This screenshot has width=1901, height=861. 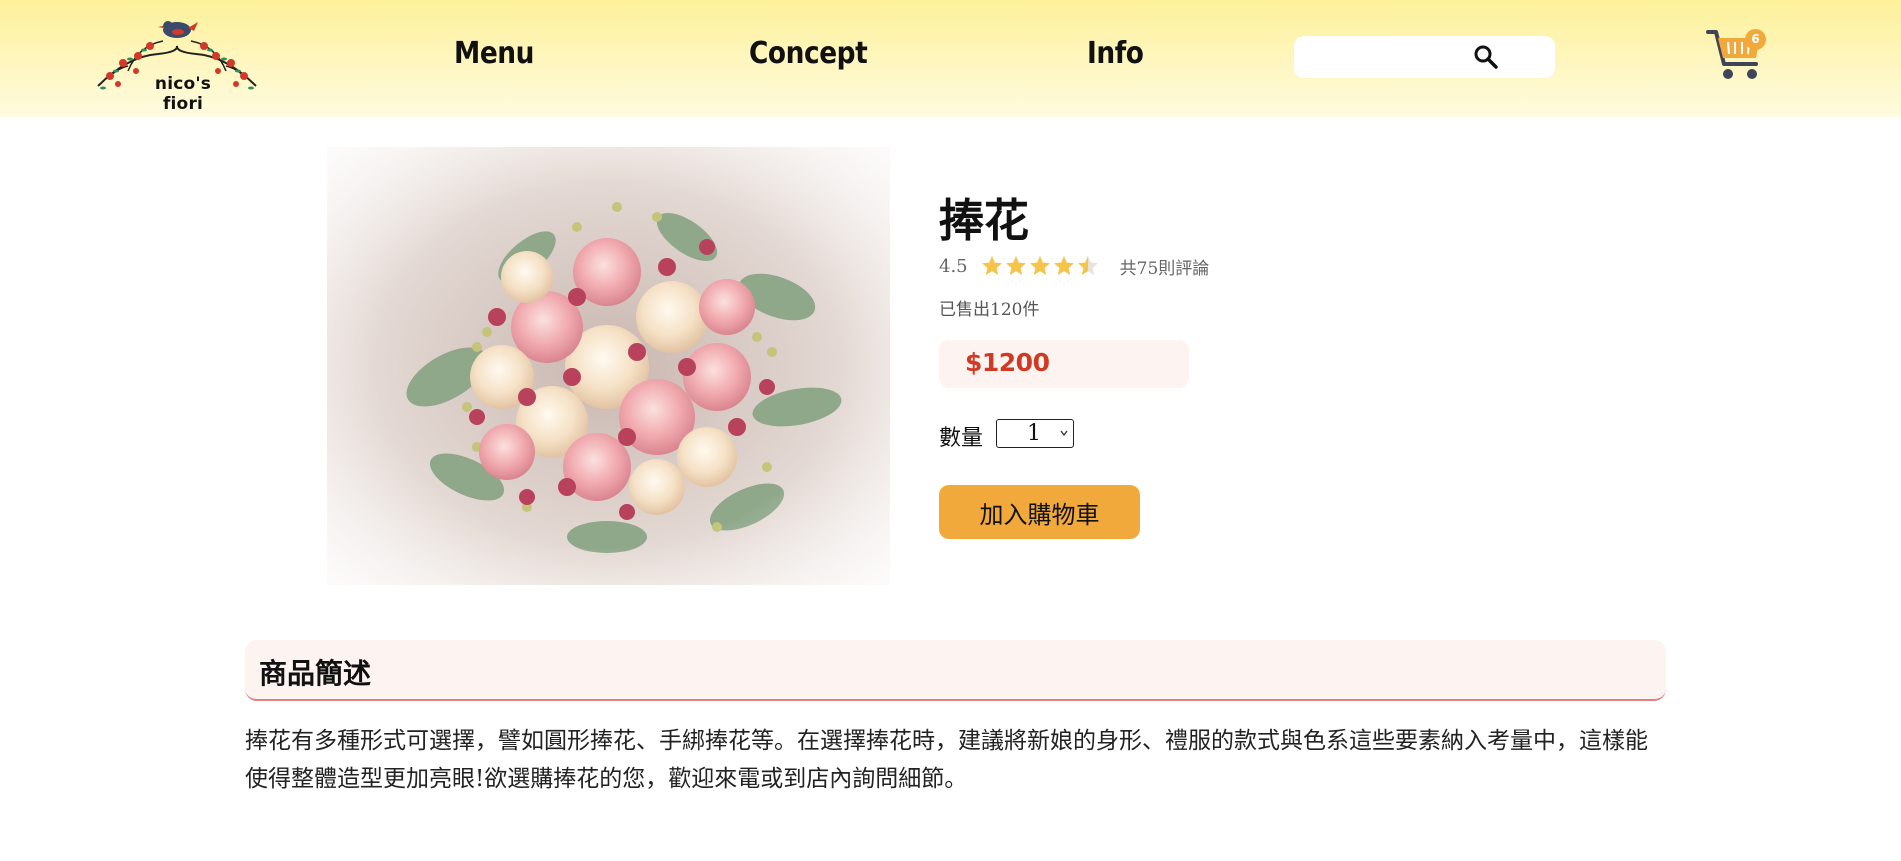 What do you see at coordinates (1007, 362) in the screenshot?
I see `price: $1200` at bounding box center [1007, 362].